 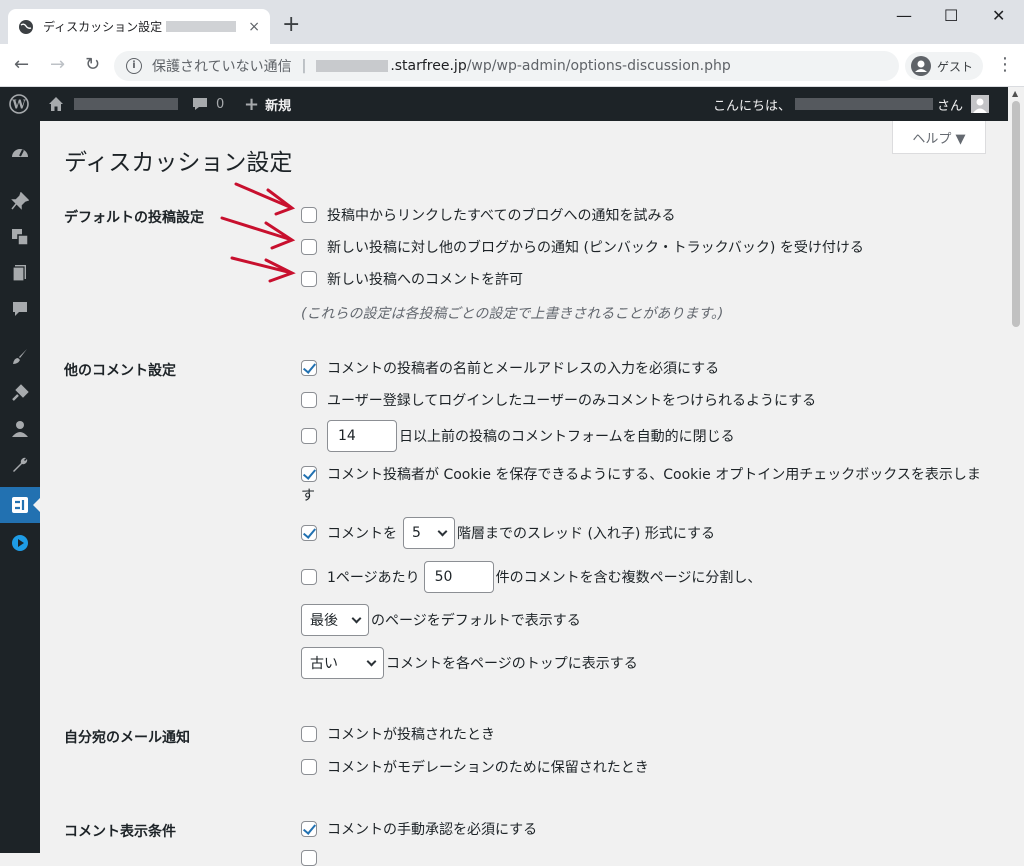 I want to click on pushpin-icon, so click(x=20, y=201).